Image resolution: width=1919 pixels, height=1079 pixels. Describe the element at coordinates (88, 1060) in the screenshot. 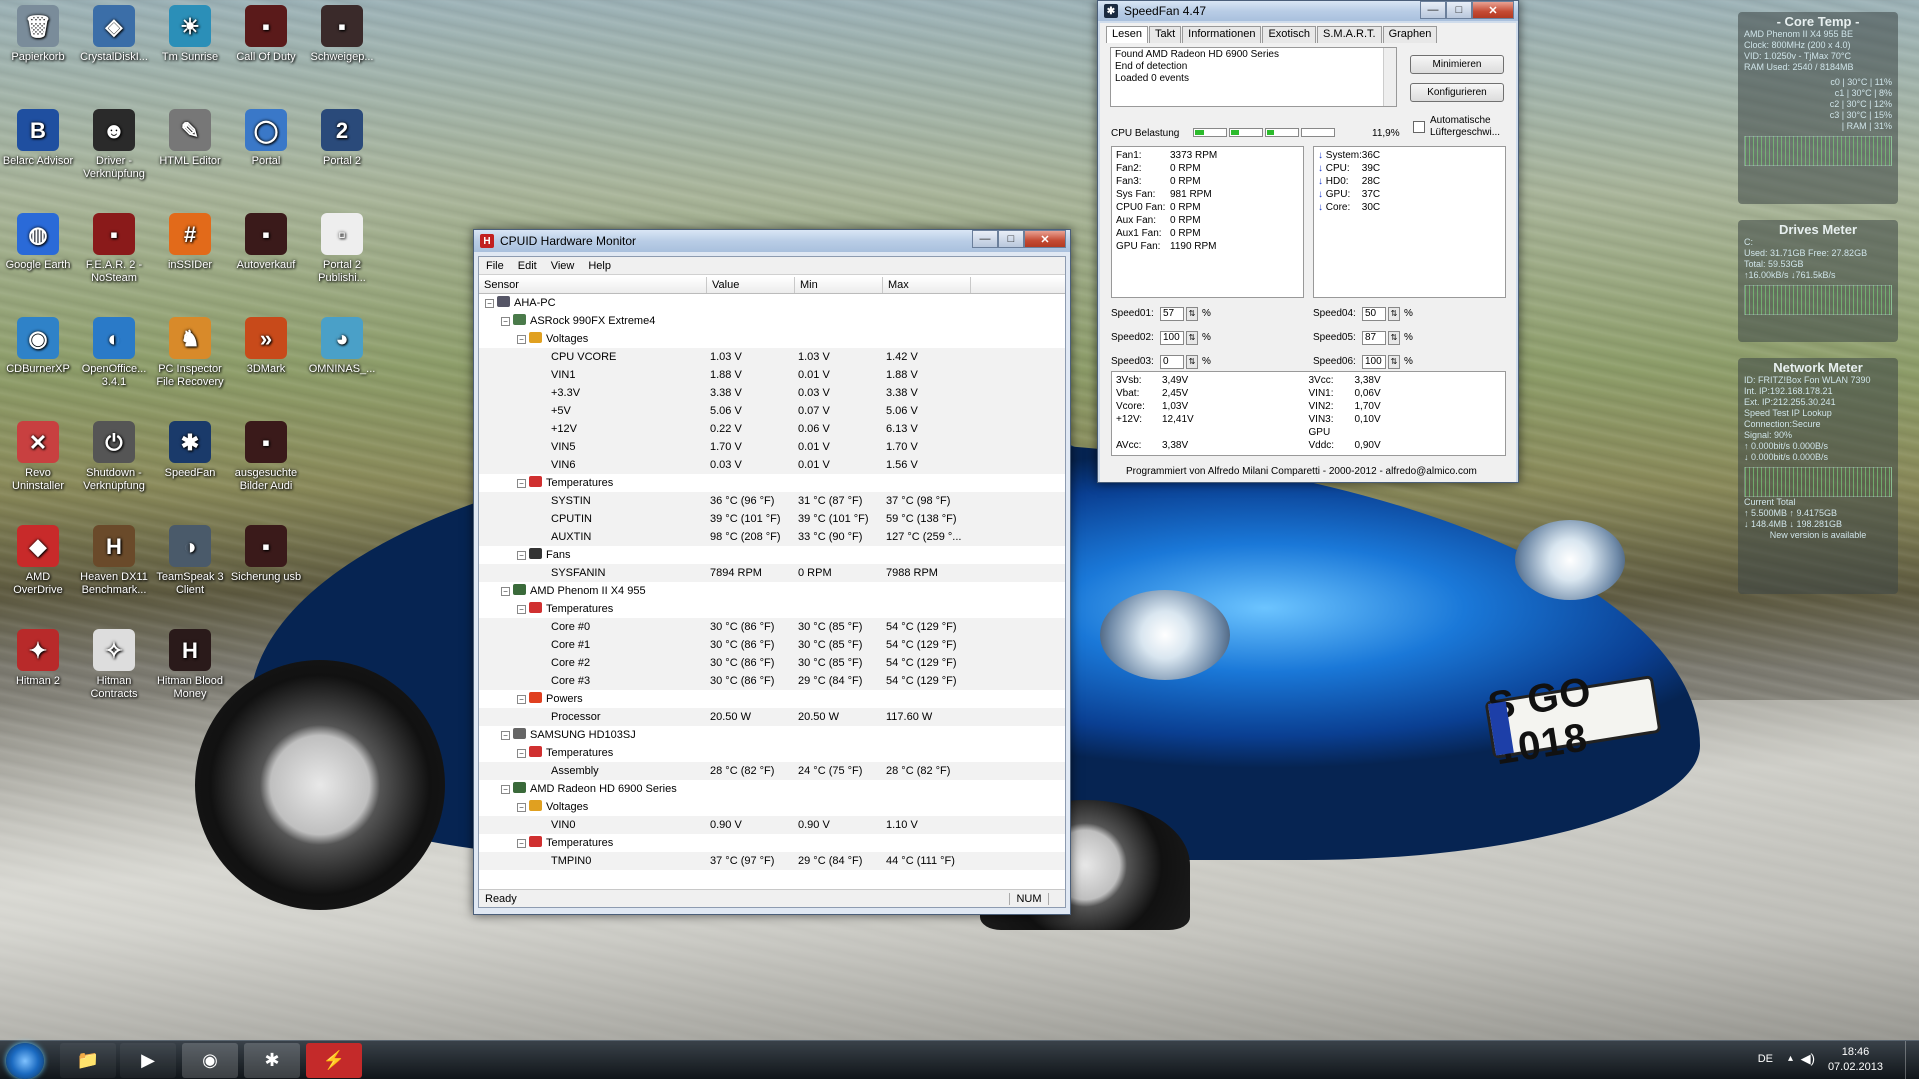

I see `explorer-taskbar-icon: 📁` at that location.